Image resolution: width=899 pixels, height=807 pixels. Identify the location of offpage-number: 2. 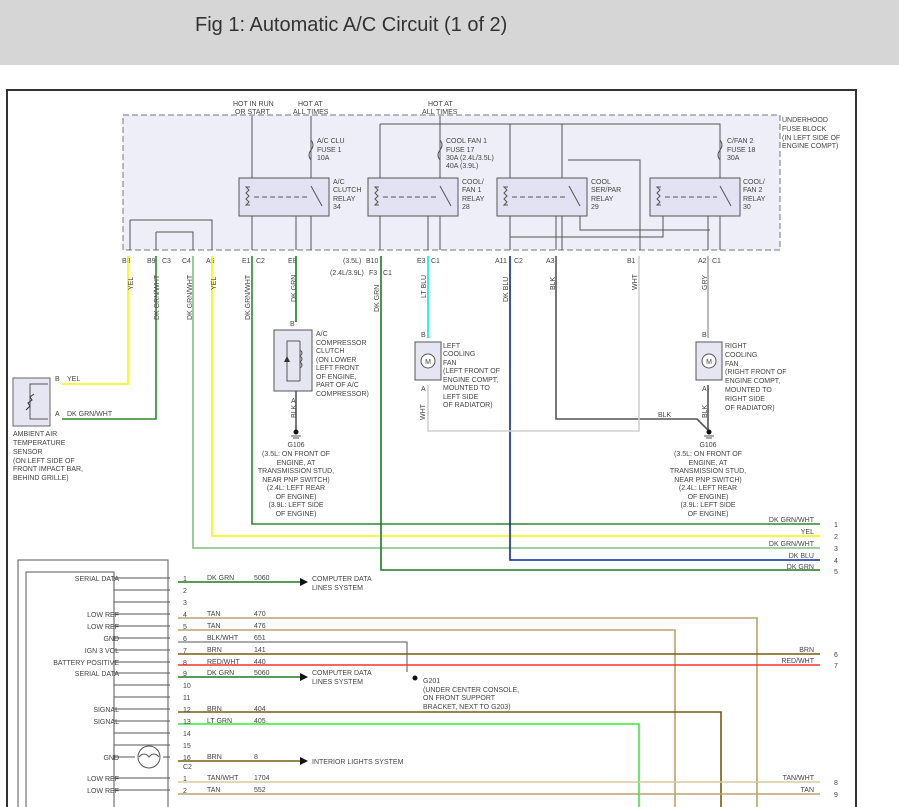
(836, 537).